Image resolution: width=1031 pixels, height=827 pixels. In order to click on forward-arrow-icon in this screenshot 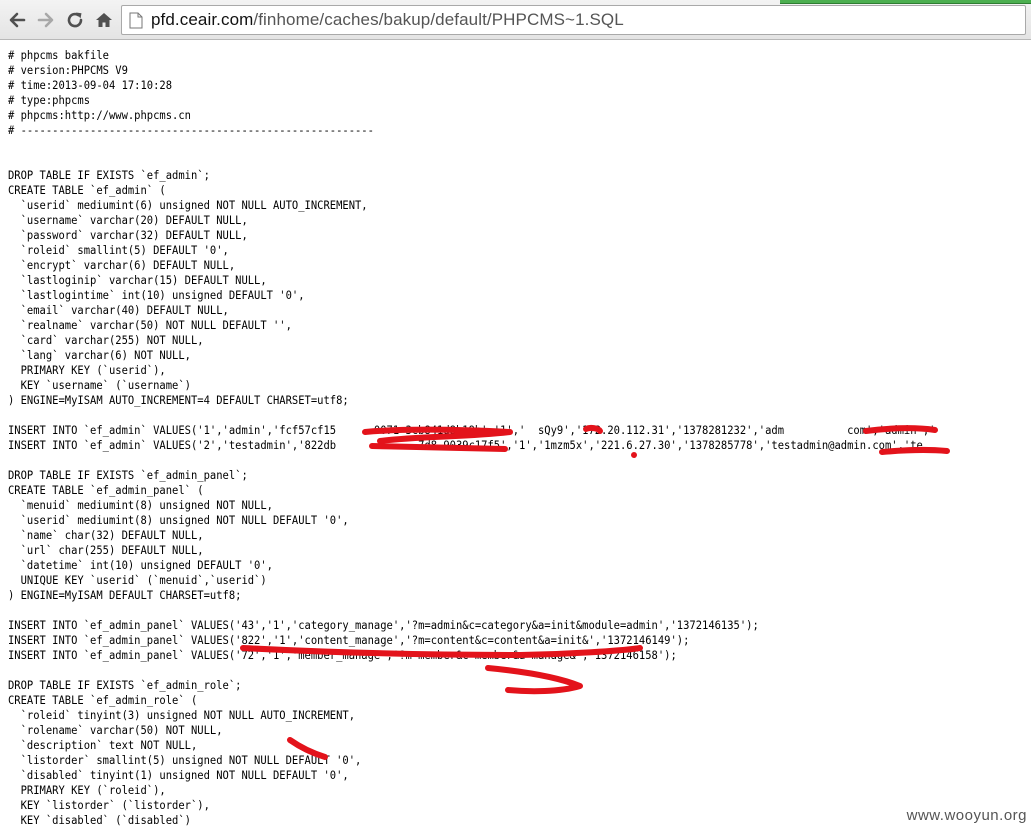, I will do `click(45, 20)`.